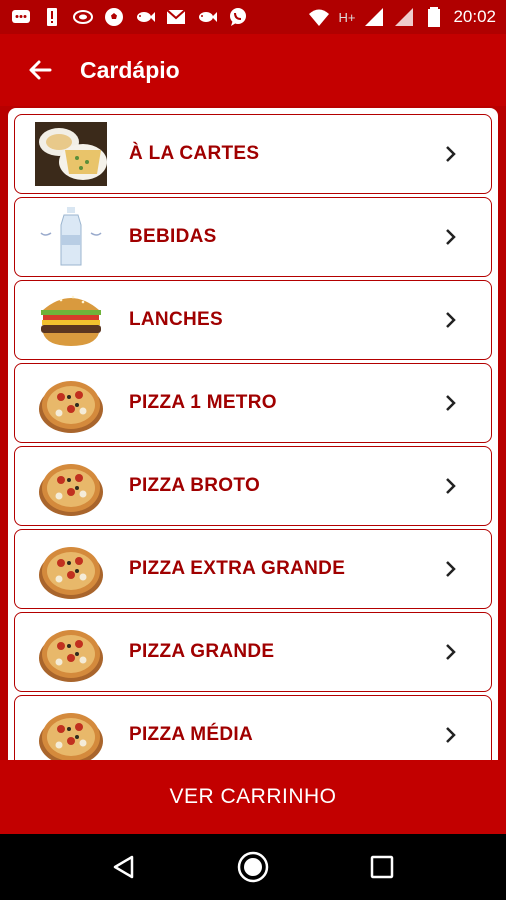 The width and height of the screenshot is (506, 900). What do you see at coordinates (347, 17) in the screenshot?
I see `network-type-label: H+` at bounding box center [347, 17].